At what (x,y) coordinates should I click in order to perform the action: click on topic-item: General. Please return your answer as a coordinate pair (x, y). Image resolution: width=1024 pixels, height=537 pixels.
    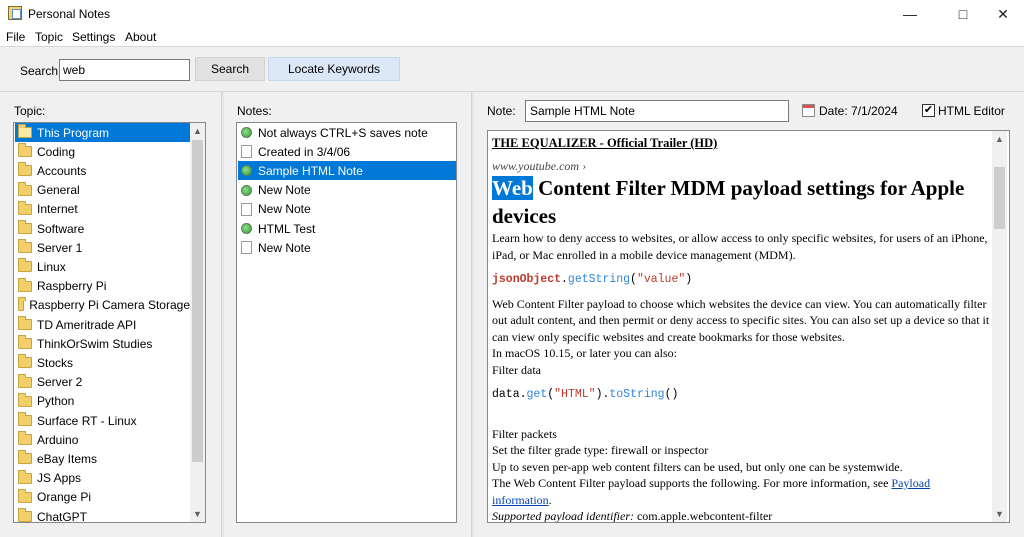
    Looking at the image, I should click on (102, 190).